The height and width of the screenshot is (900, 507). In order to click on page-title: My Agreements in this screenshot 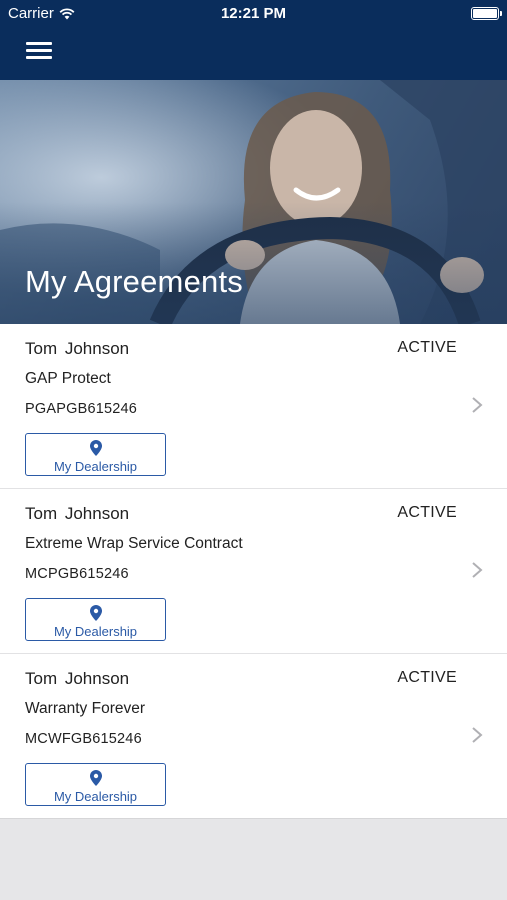, I will do `click(134, 281)`.